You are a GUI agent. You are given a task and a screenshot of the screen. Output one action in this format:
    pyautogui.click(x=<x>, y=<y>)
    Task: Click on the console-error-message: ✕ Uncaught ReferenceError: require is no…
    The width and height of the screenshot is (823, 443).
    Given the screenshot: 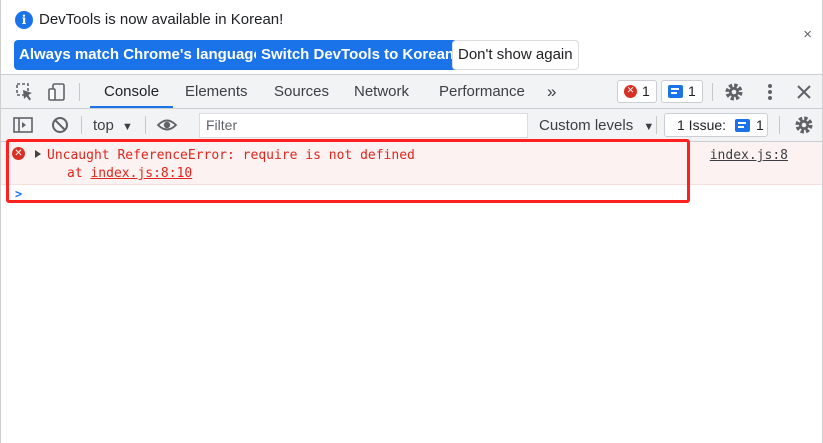 What is the action you would take?
    pyautogui.click(x=411, y=163)
    